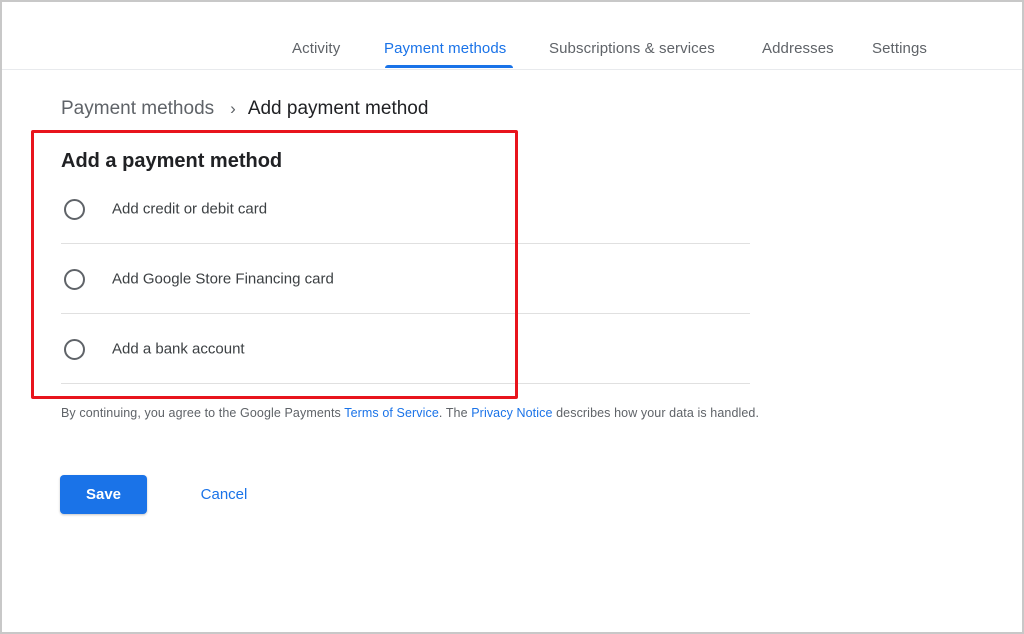  I want to click on option-google-store-financing: Add Google Store Financing card, so click(405, 279).